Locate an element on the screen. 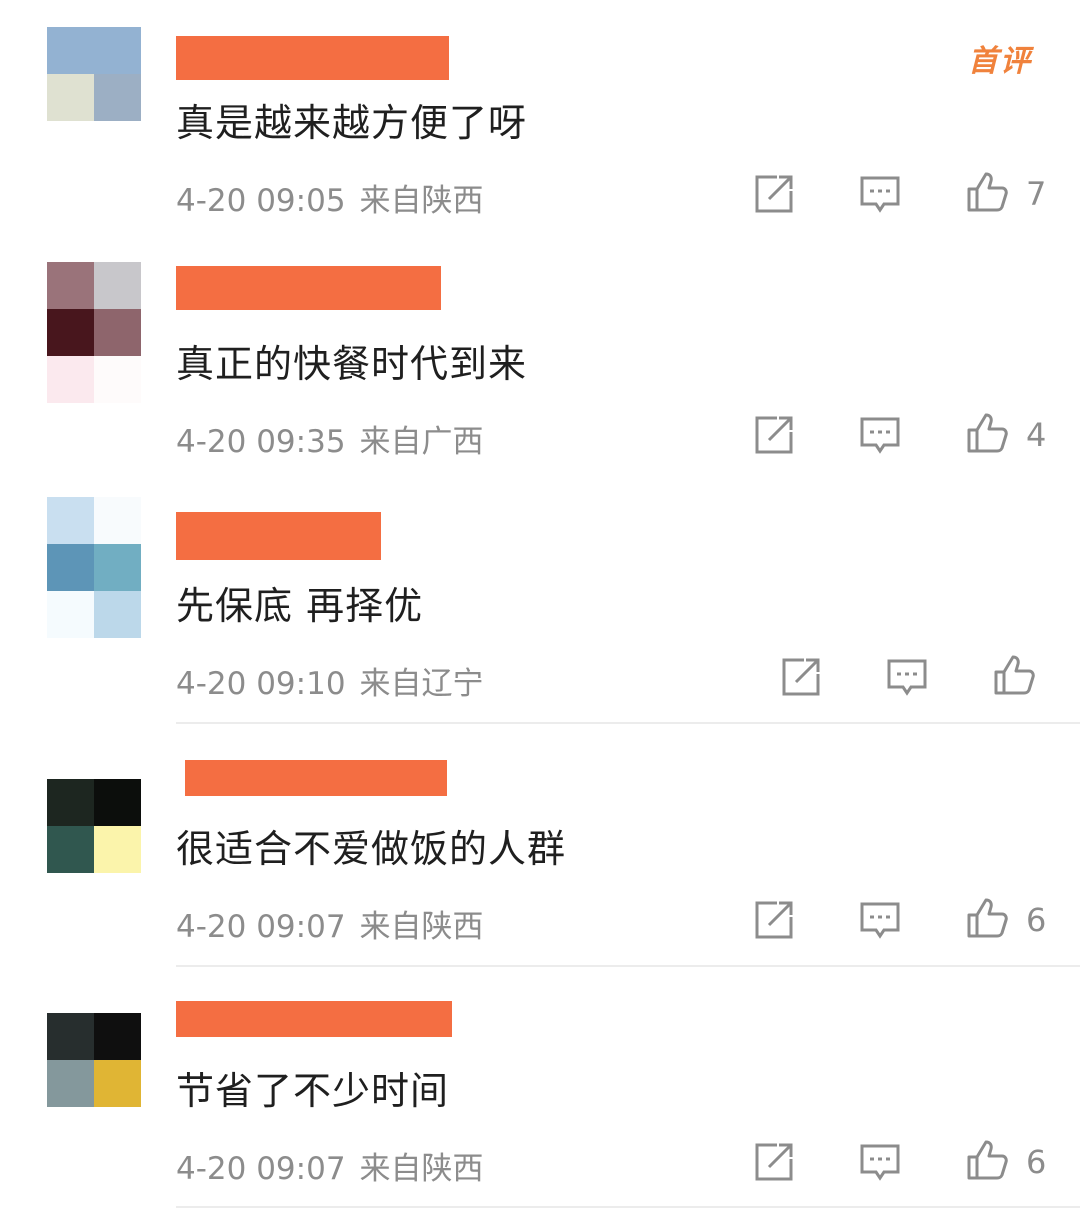 This screenshot has width=1080, height=1210. comment-time: 4-20 09:05 is located at coordinates (261, 201).